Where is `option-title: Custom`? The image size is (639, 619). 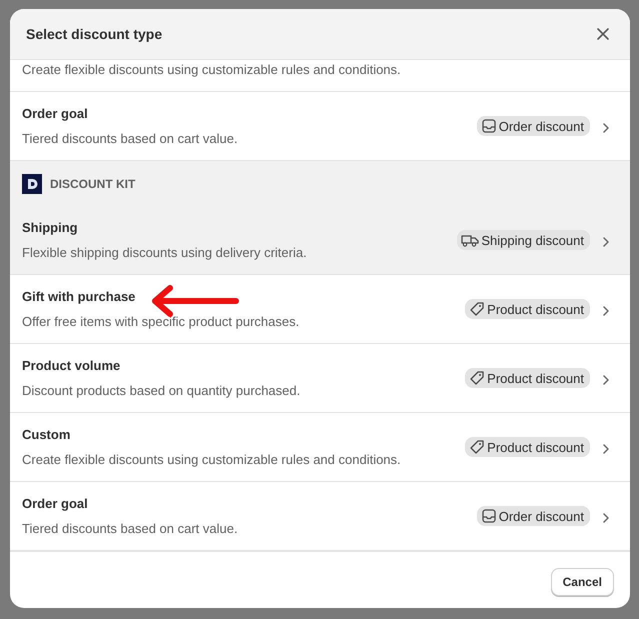 option-title: Custom is located at coordinates (47, 434).